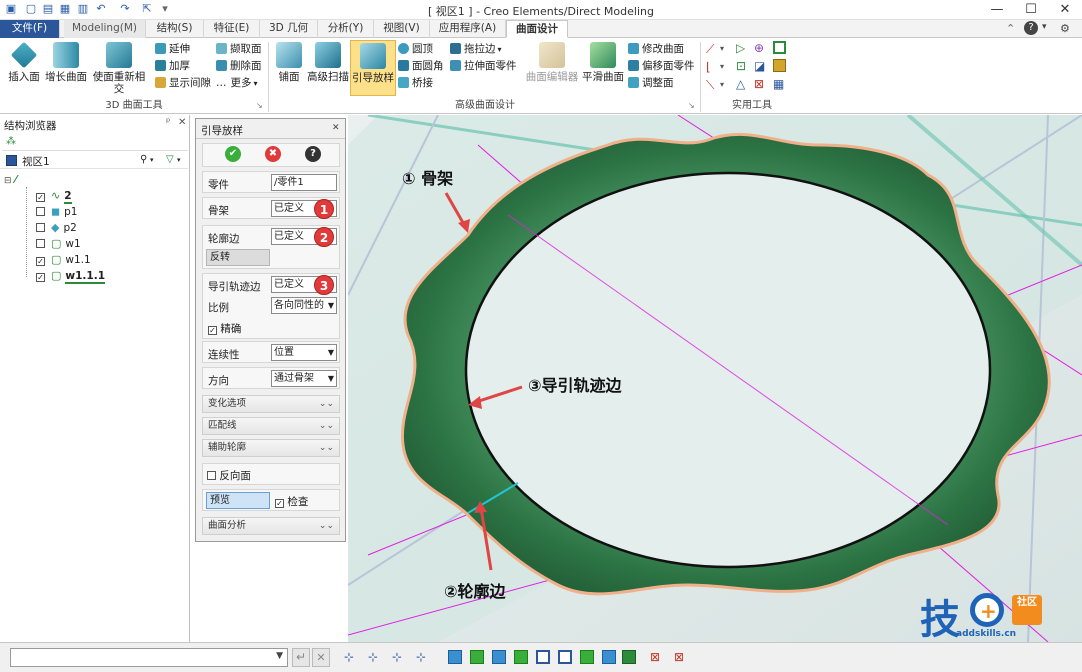 Image resolution: width=1082 pixels, height=672 pixels. What do you see at coordinates (483, 66) in the screenshot?
I see `stretch-part-button: 拉伸面零件` at bounding box center [483, 66].